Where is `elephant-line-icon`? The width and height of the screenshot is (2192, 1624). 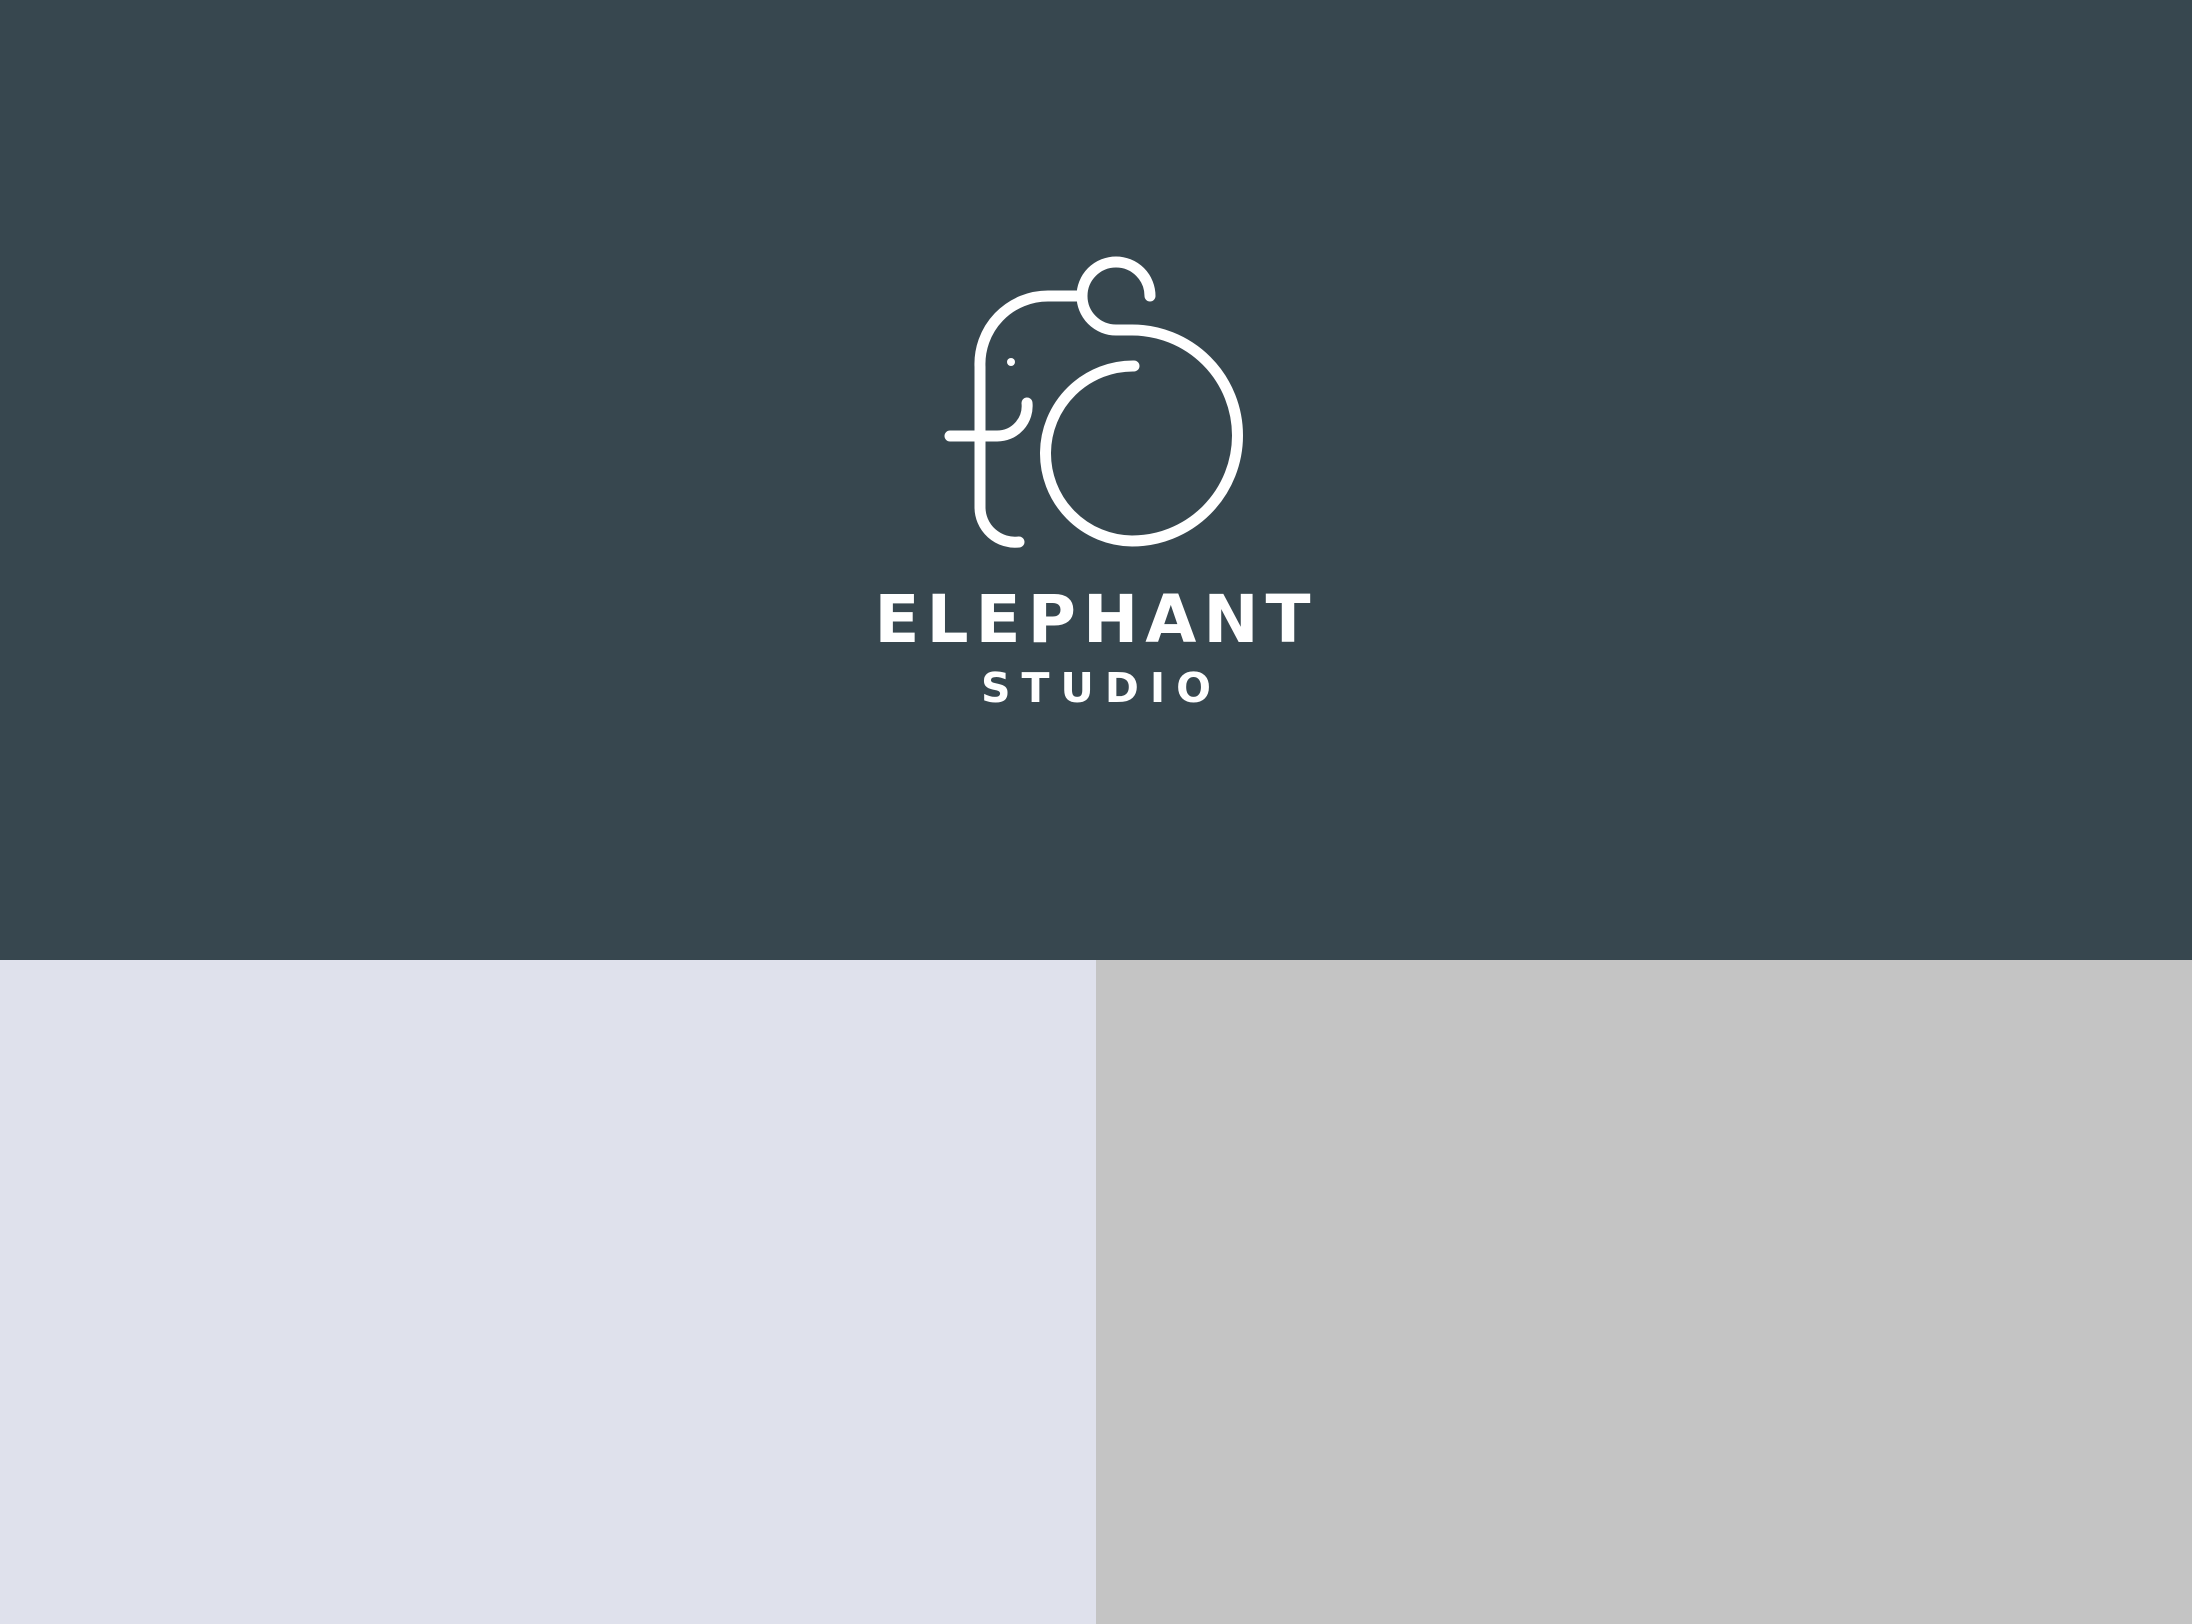 elephant-line-icon is located at coordinates (1095, 401).